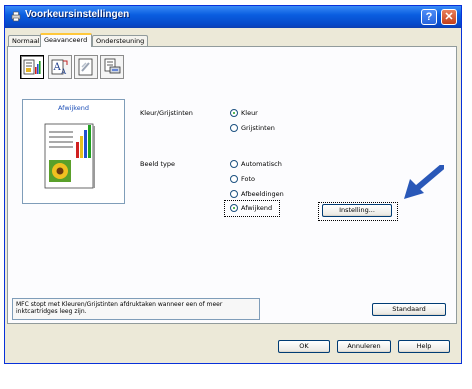  I want to click on default-button: Standaard, so click(409, 309).